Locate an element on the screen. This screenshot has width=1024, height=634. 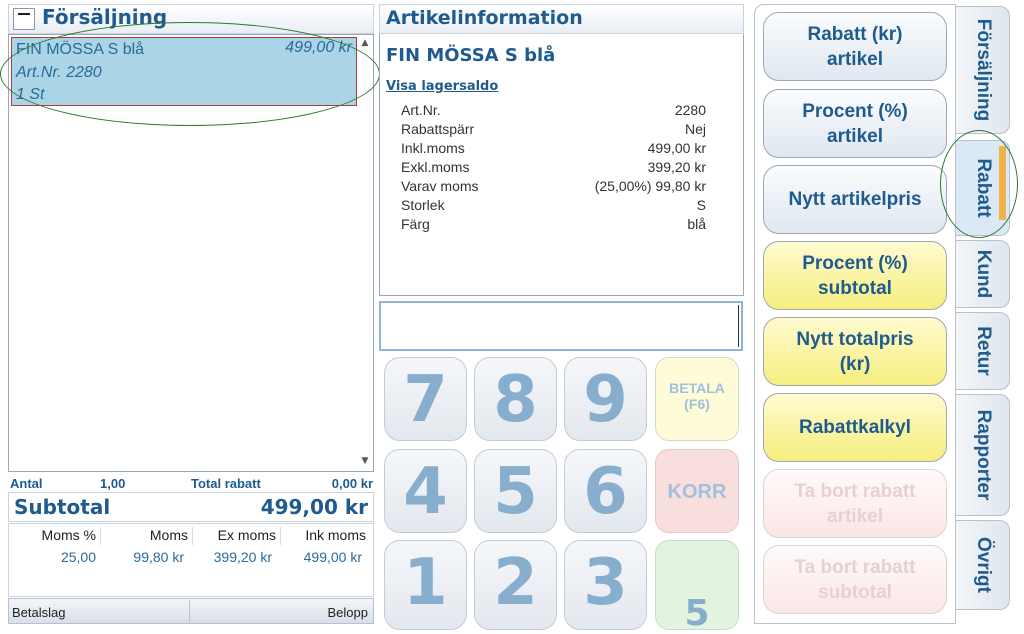
scroll-up-icon: ▲ is located at coordinates (365, 45).